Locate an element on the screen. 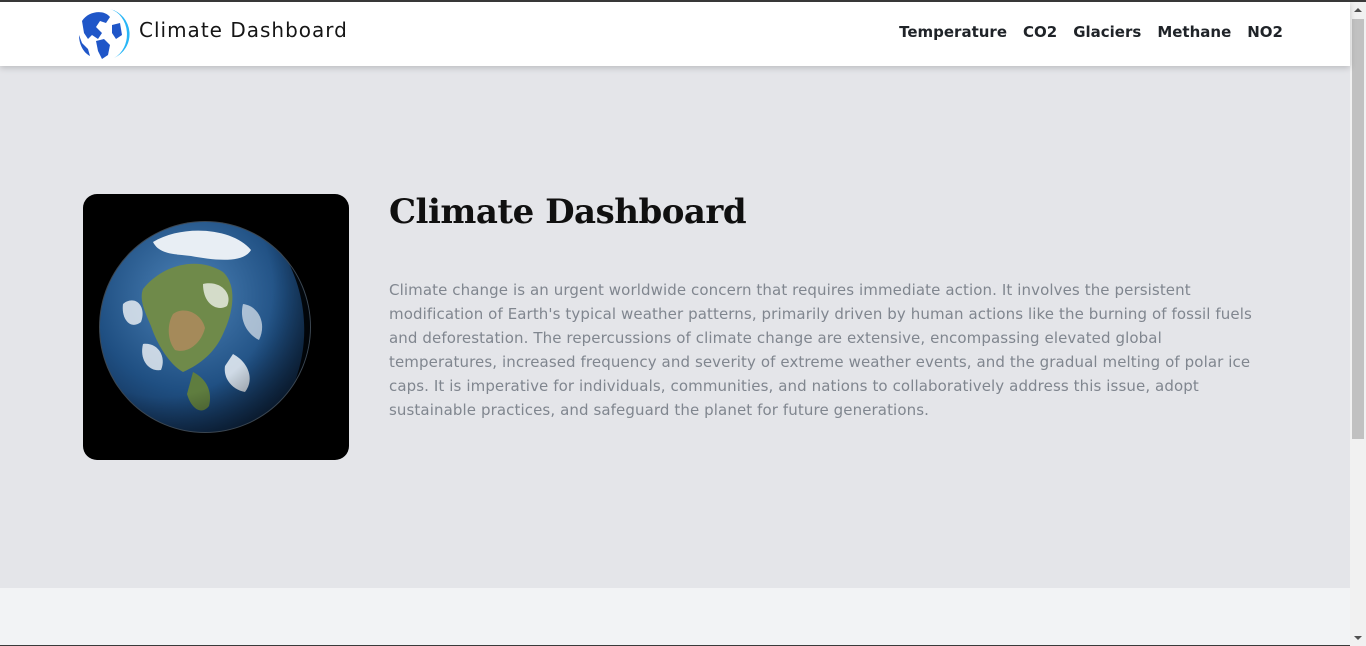 The height and width of the screenshot is (646, 1366). scroll-up-arrow-icon is located at coordinates (1358, 10).